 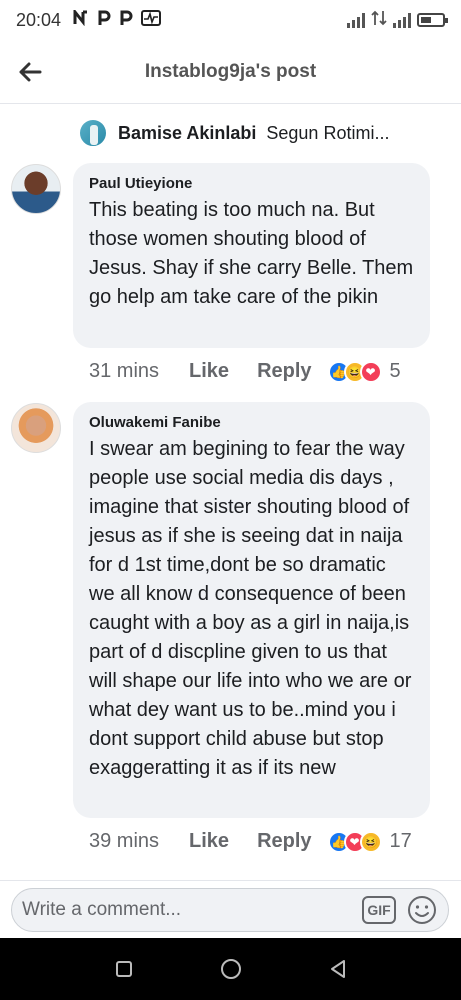 I want to click on reaction-count: 17, so click(x=400, y=841).